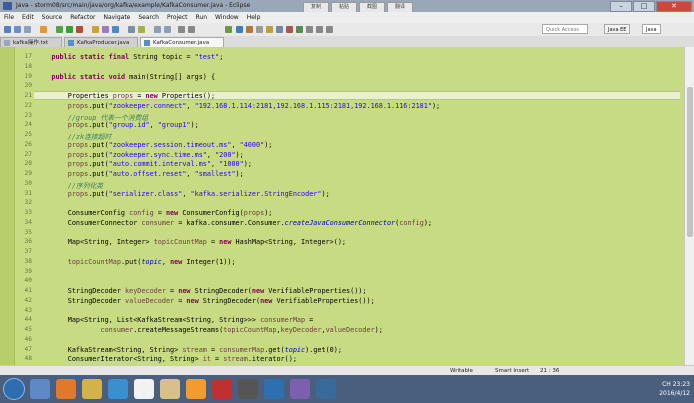 The image size is (694, 403). I want to click on tab-kafka-consumer: KafkaConsumer.java ✕, so click(182, 46).